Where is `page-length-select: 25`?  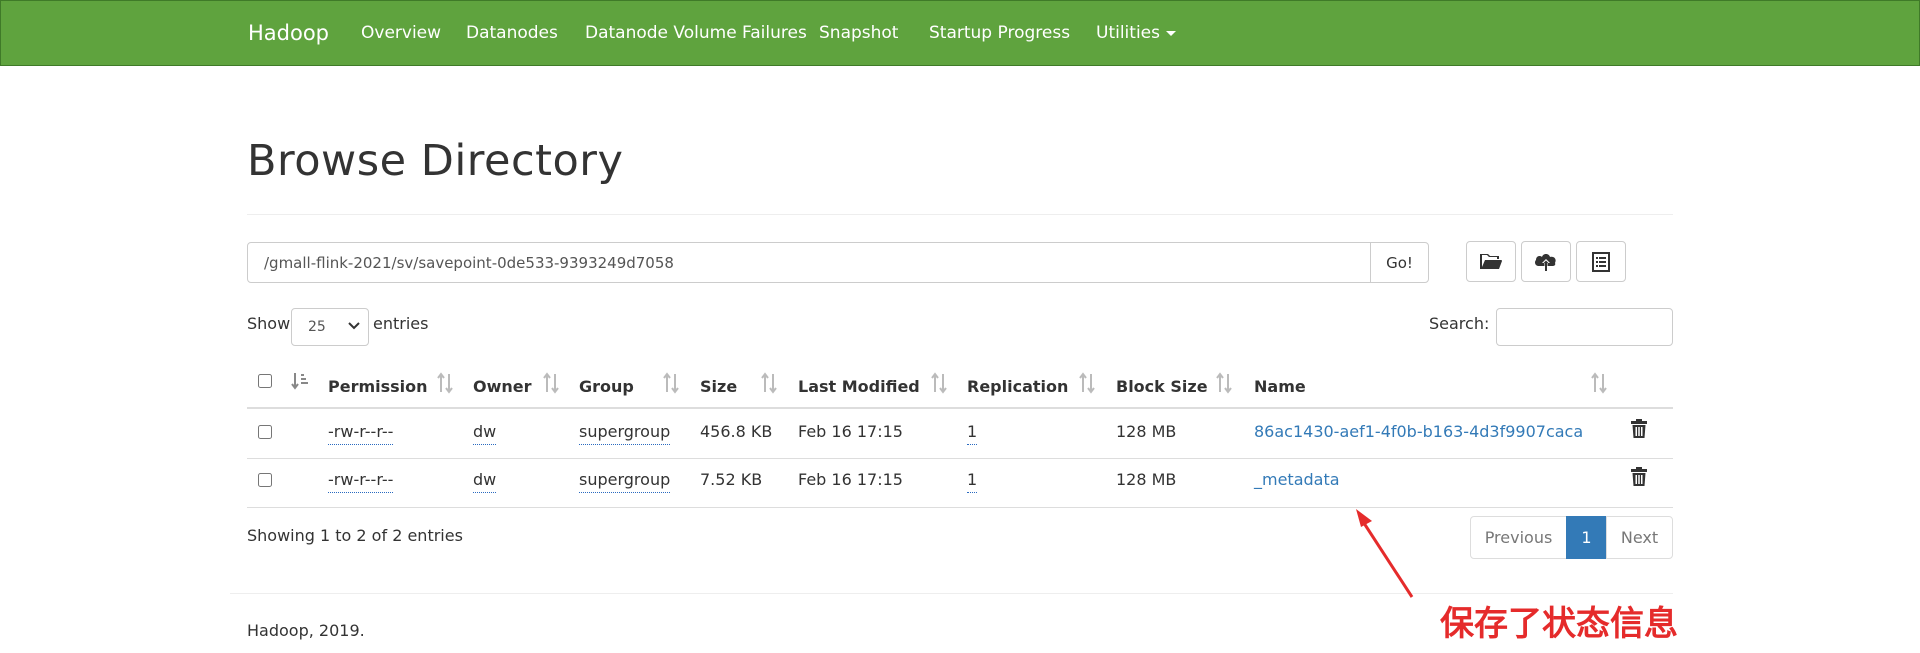
page-length-select: 25 is located at coordinates (330, 327).